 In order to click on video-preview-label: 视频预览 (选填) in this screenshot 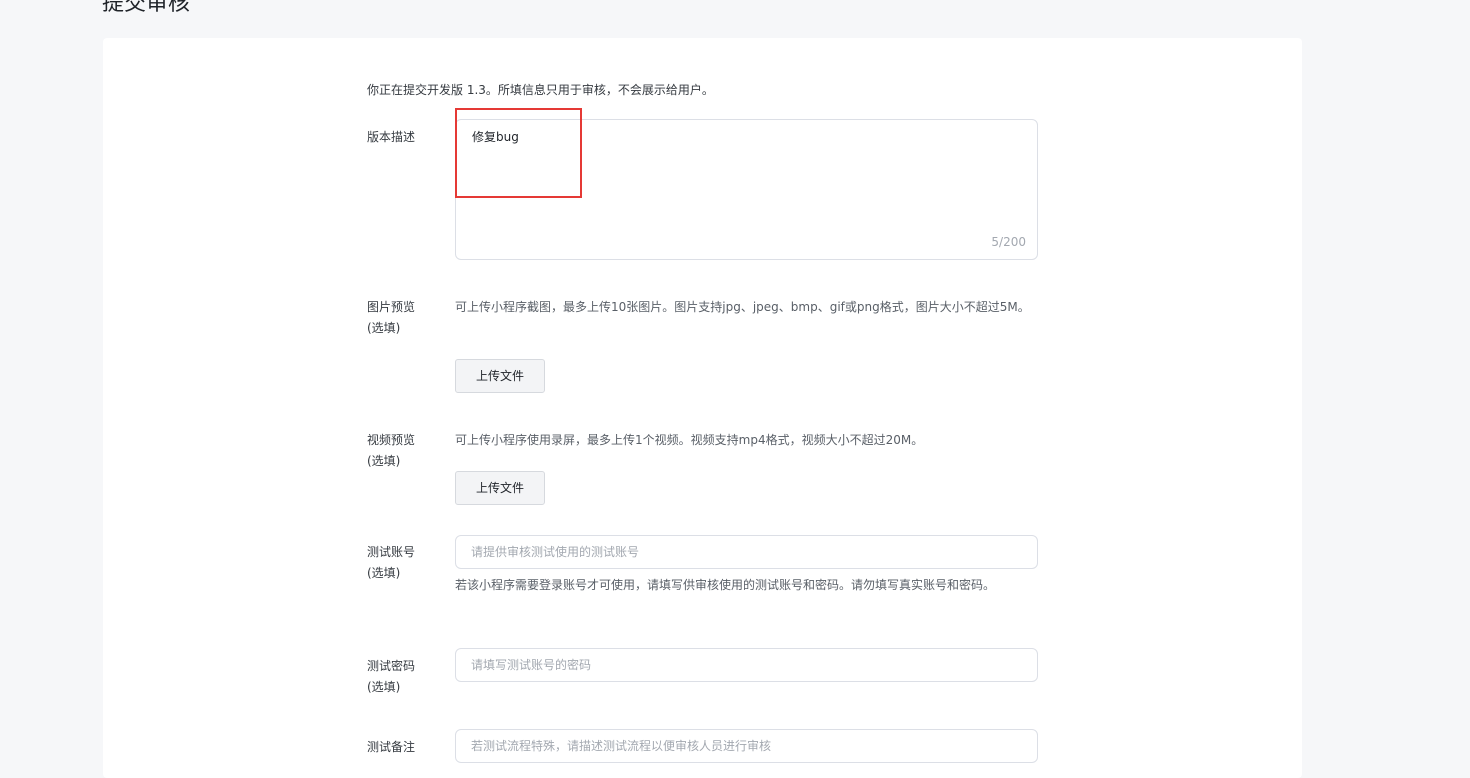, I will do `click(402, 451)`.